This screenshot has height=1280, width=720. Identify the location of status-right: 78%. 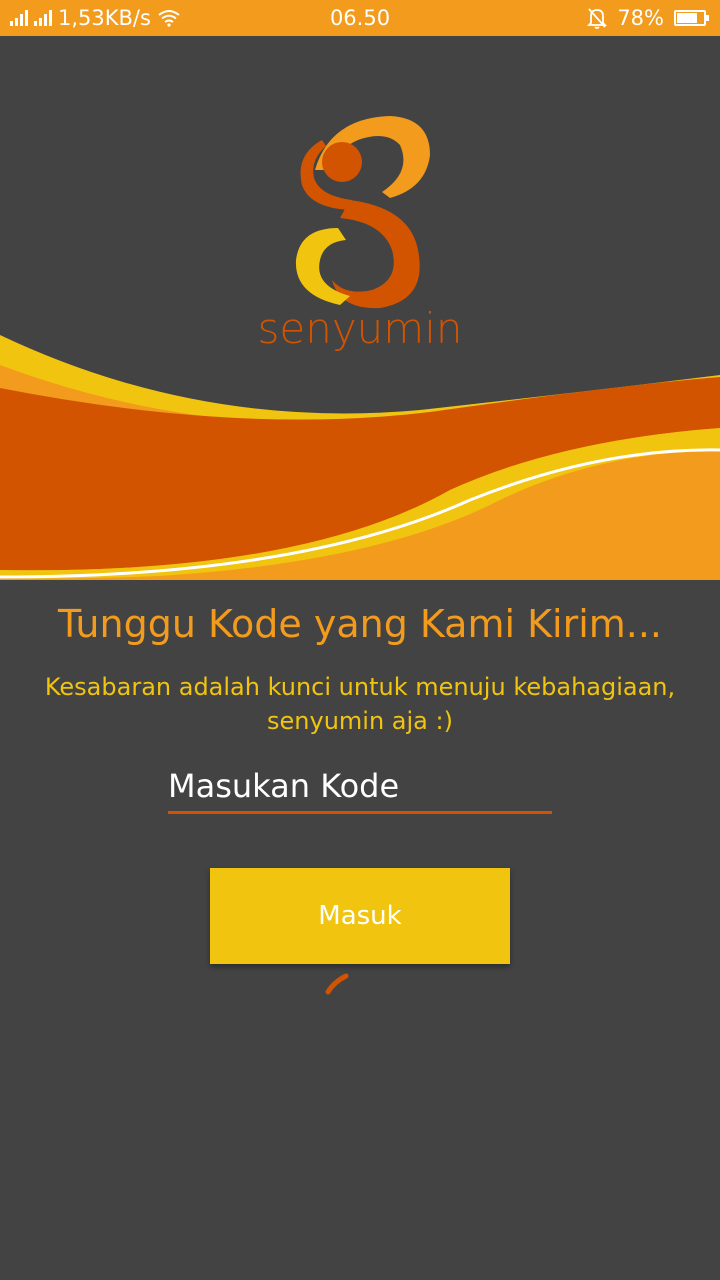
(648, 18).